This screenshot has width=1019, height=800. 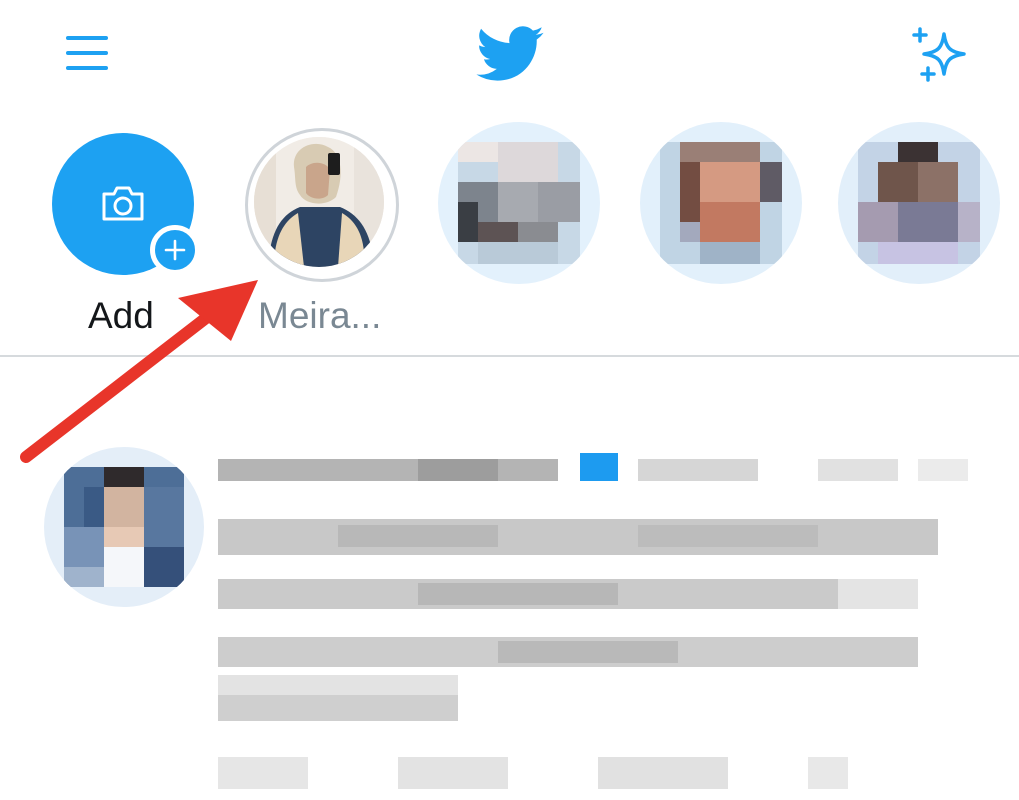 I want to click on user-fleet-avatar, so click(x=319, y=202).